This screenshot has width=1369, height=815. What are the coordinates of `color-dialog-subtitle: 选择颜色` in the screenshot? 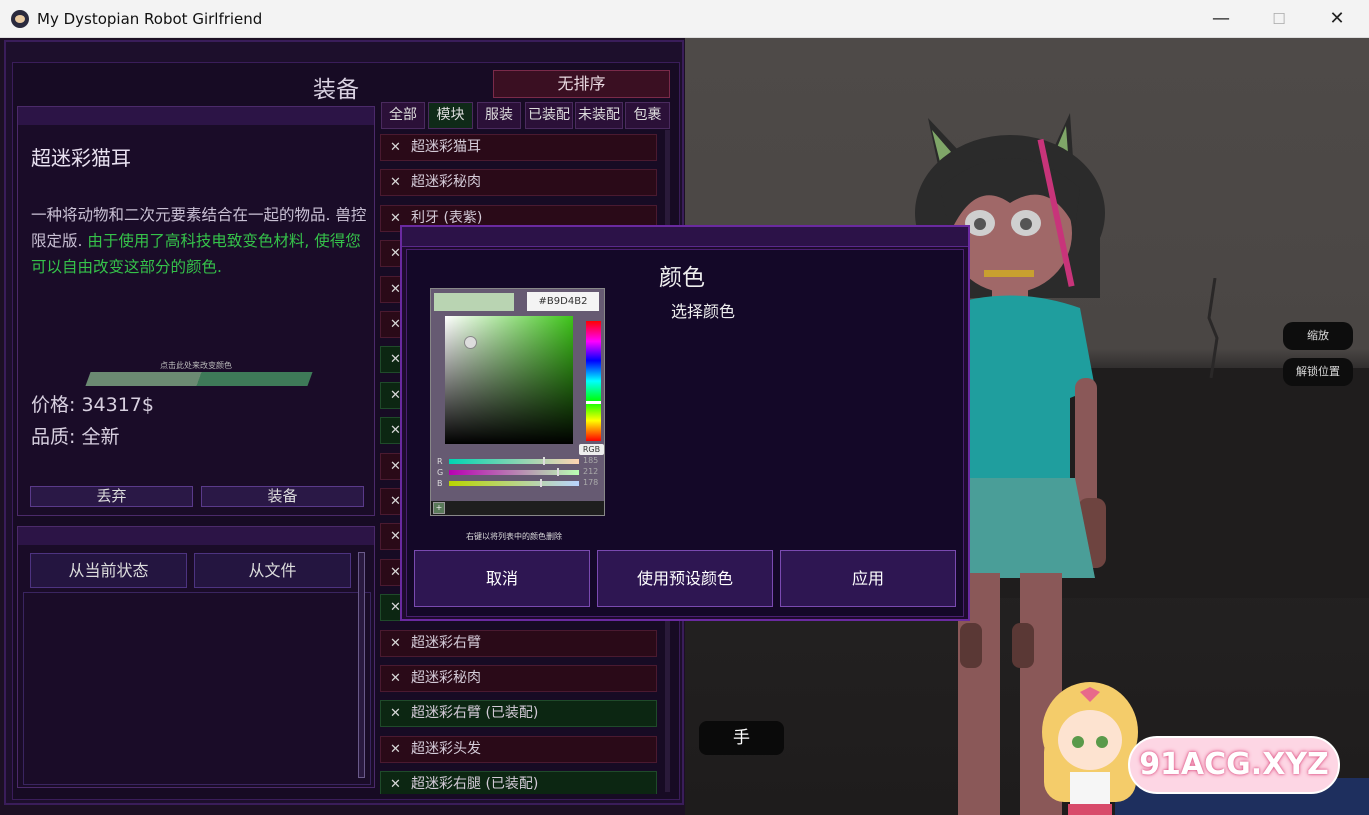 It's located at (703, 311).